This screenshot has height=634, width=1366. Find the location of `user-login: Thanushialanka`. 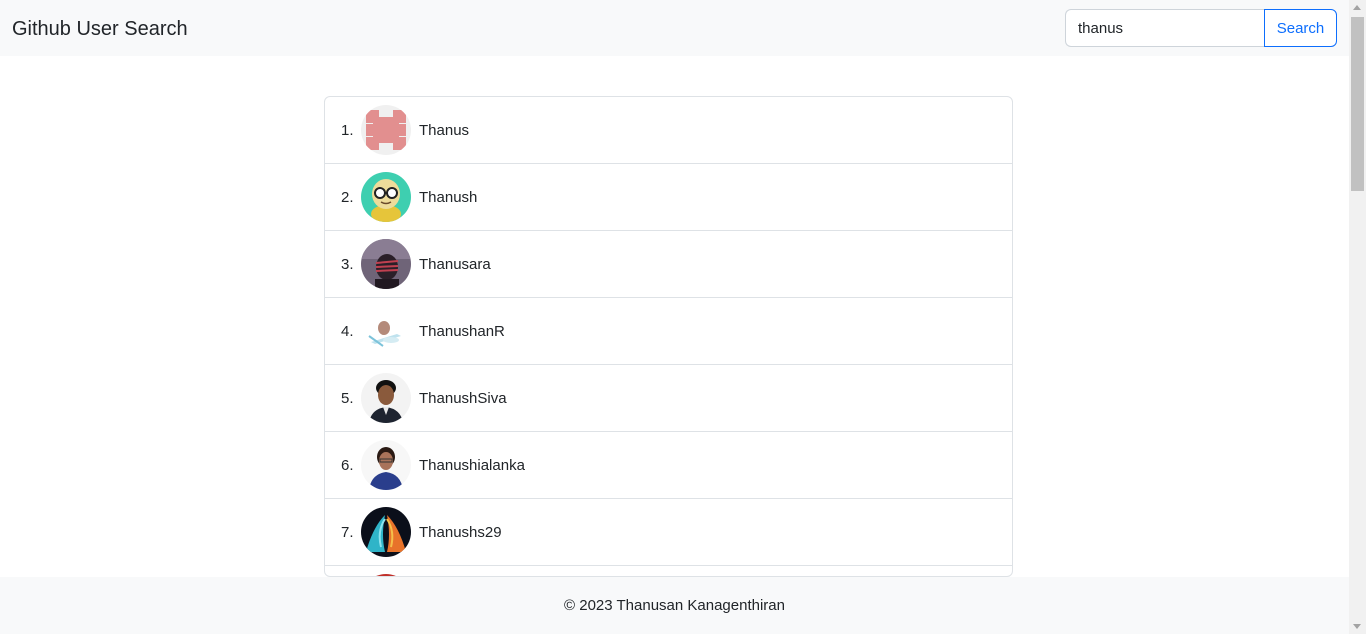

user-login: Thanushialanka is located at coordinates (472, 466).